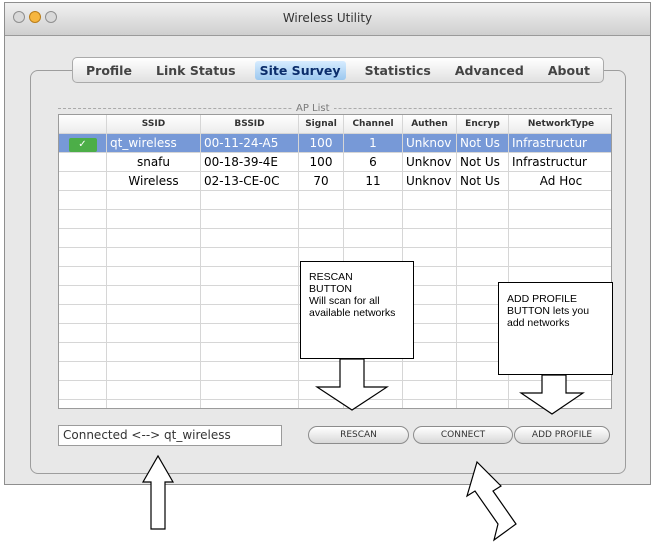 This screenshot has width=655, height=543. What do you see at coordinates (158, 492) in the screenshot?
I see `status-up-arrow-icon` at bounding box center [158, 492].